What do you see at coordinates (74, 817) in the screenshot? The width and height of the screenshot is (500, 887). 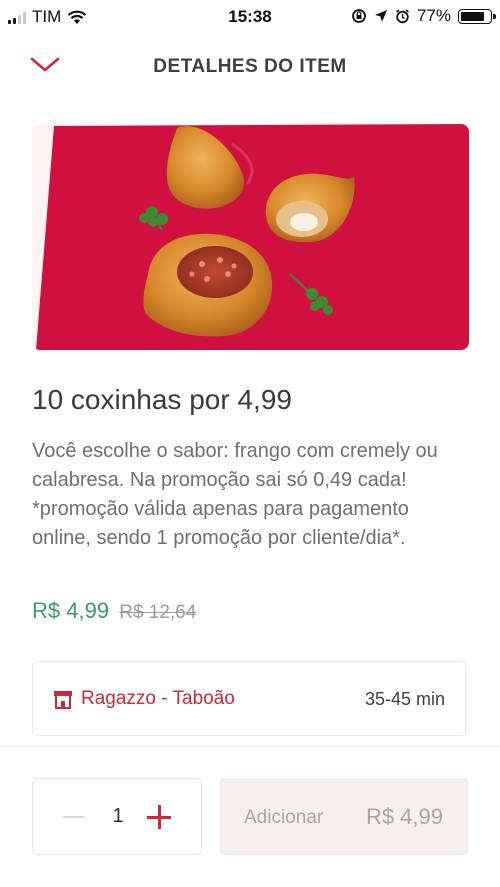 I see `decrement-button` at bounding box center [74, 817].